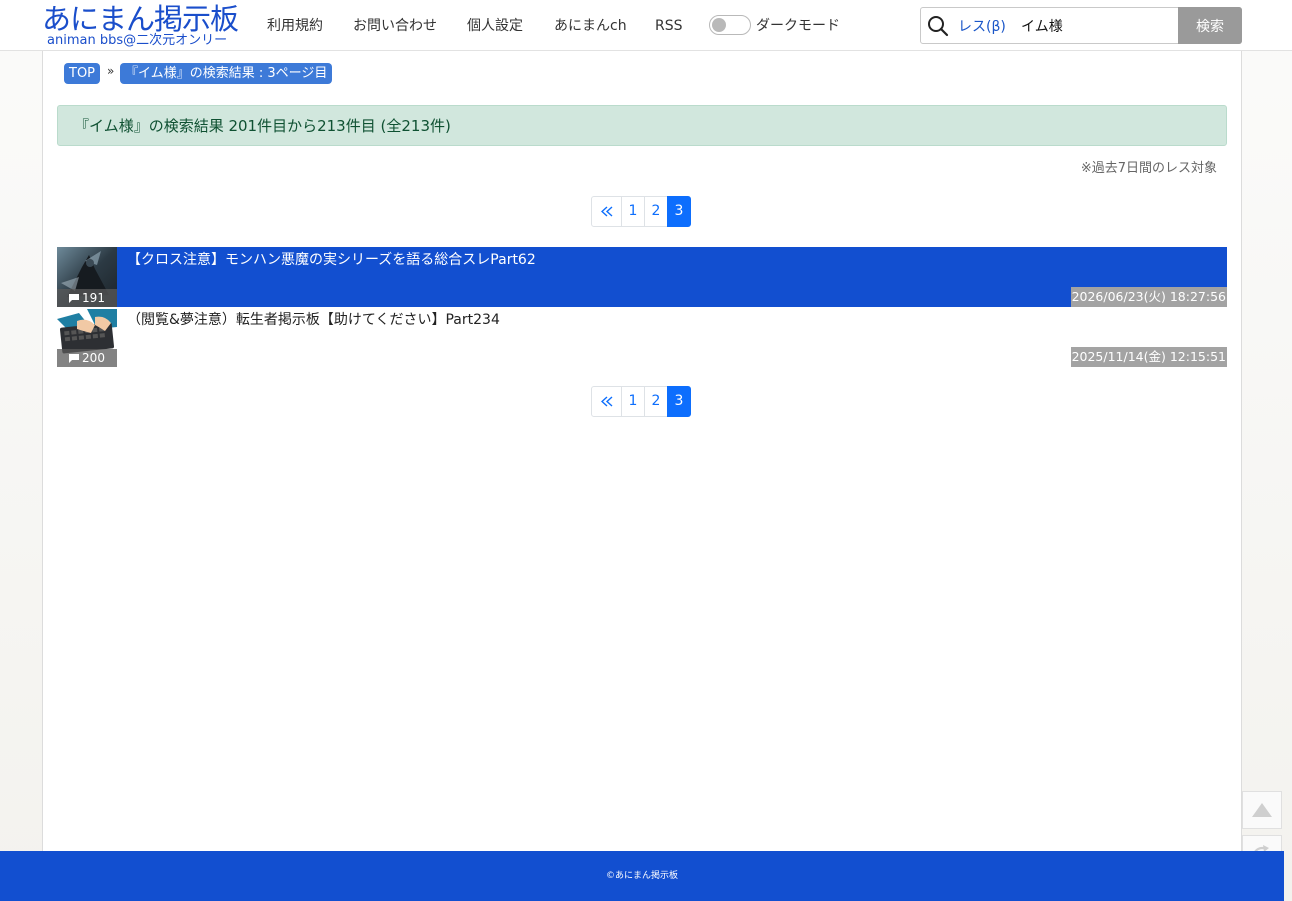  What do you see at coordinates (938, 26) in the screenshot?
I see `search-icon` at bounding box center [938, 26].